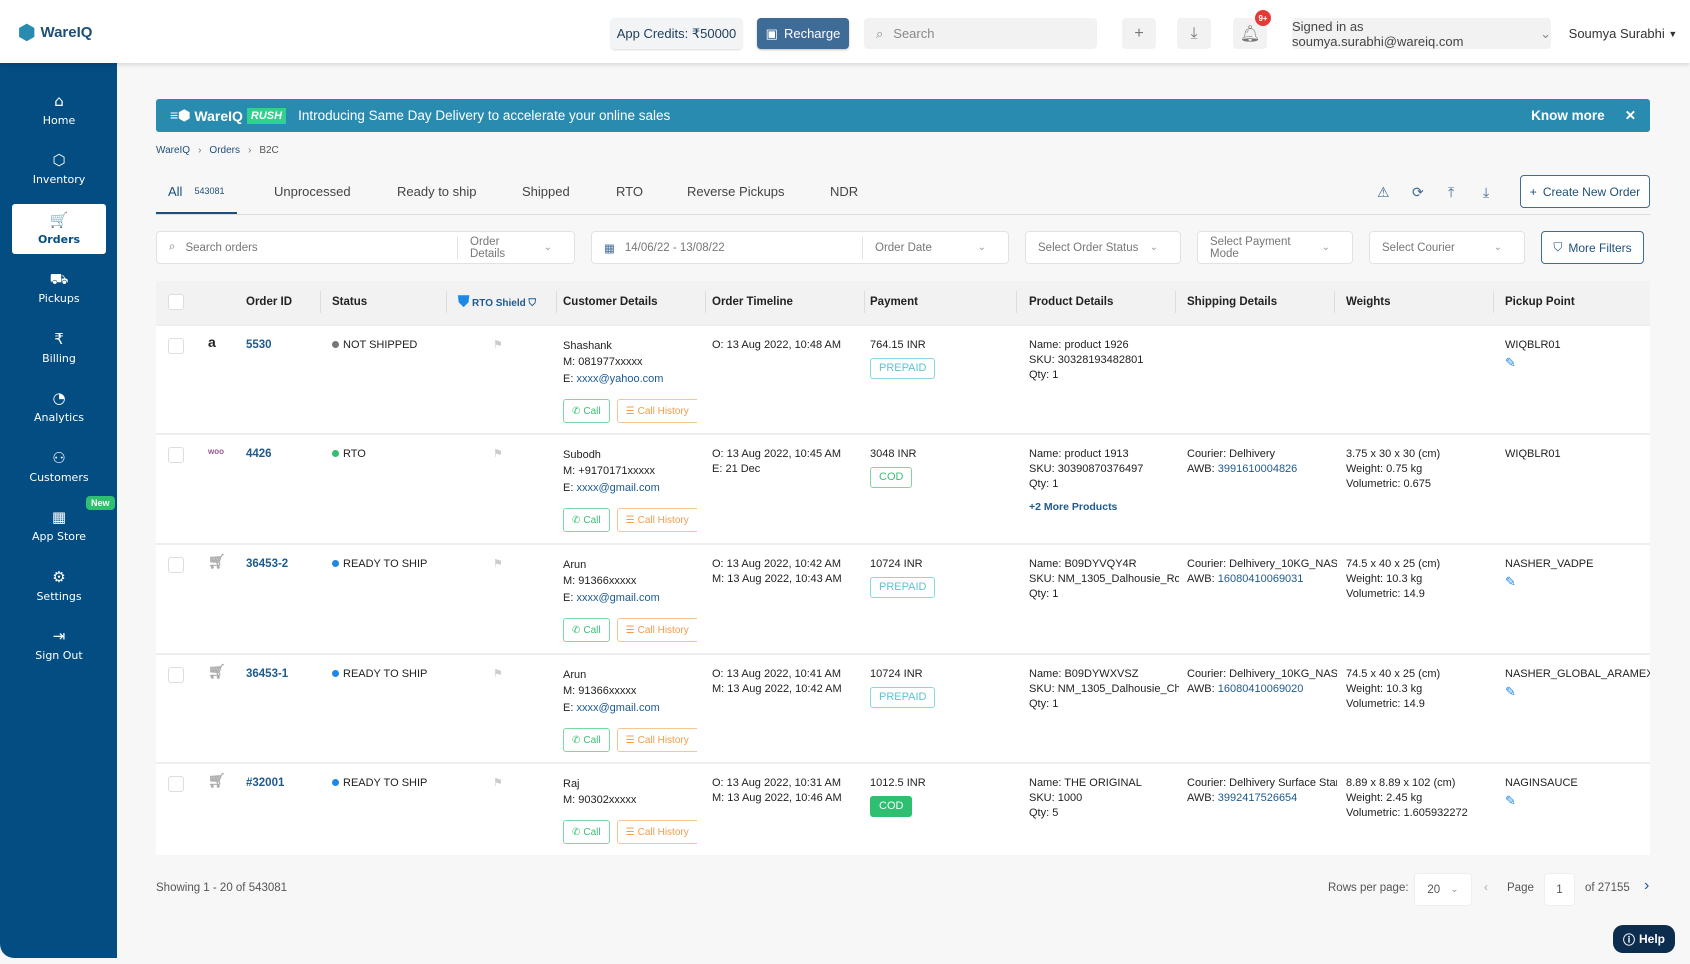 This screenshot has width=1690, height=964. I want to click on awb-link: 16080410069020, so click(1261, 689).